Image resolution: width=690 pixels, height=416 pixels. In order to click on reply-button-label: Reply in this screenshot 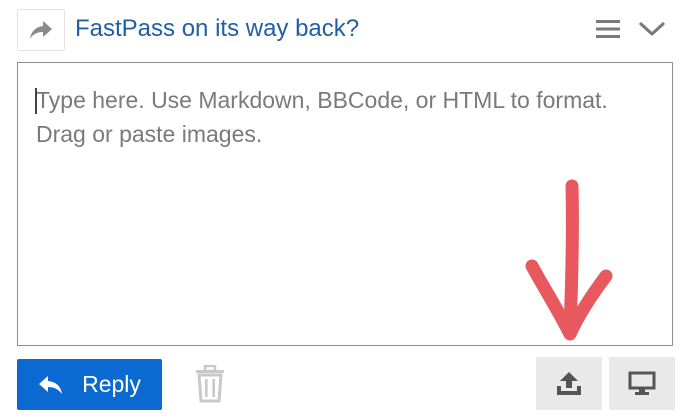, I will do `click(111, 384)`.